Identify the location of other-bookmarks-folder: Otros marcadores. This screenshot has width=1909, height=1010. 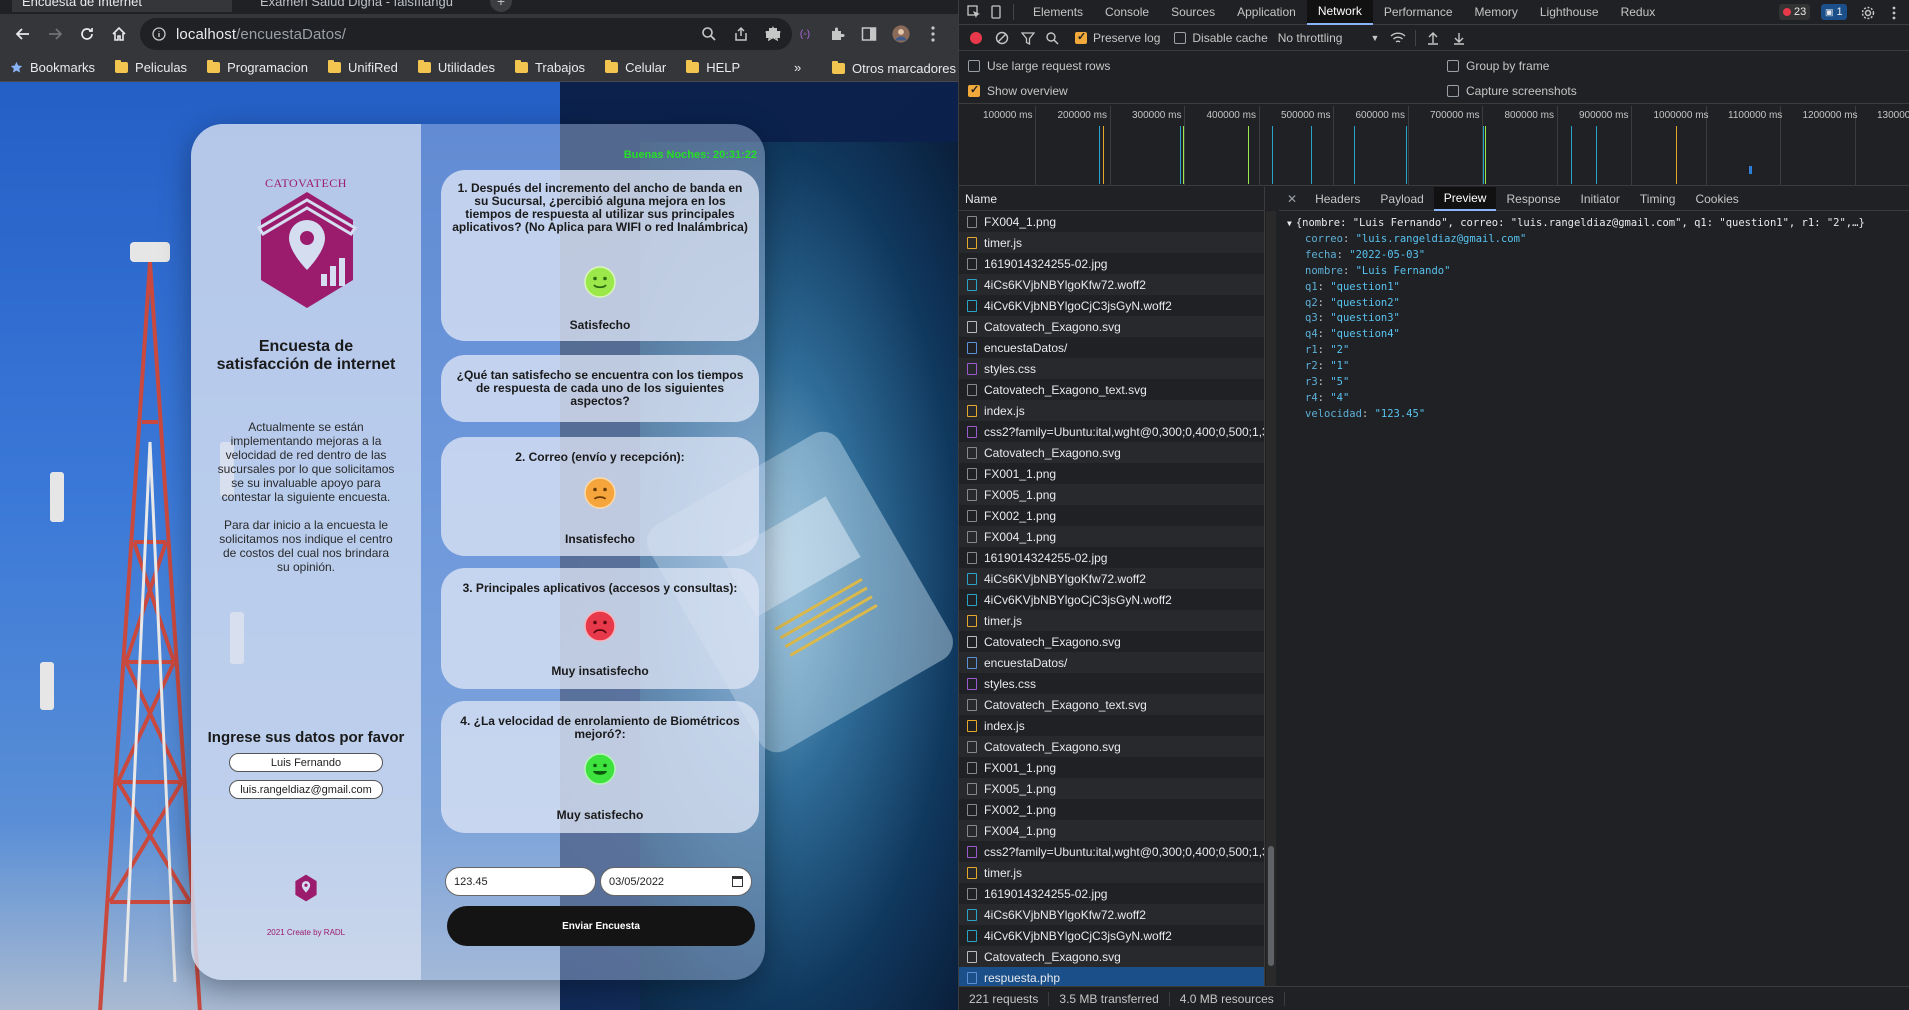
(890, 68).